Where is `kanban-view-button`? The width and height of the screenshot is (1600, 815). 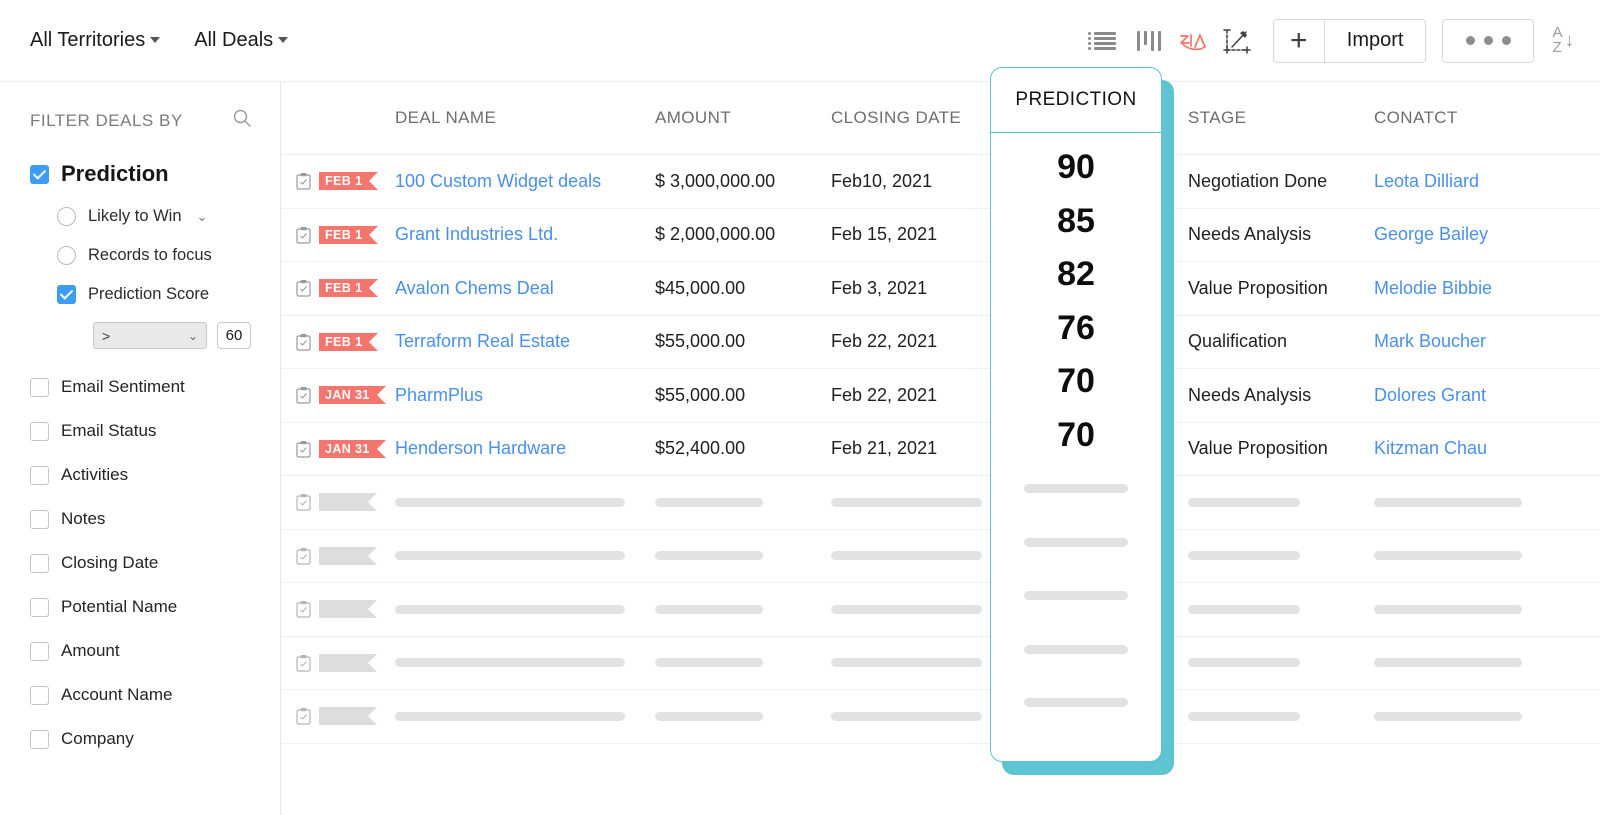 kanban-view-button is located at coordinates (1149, 41).